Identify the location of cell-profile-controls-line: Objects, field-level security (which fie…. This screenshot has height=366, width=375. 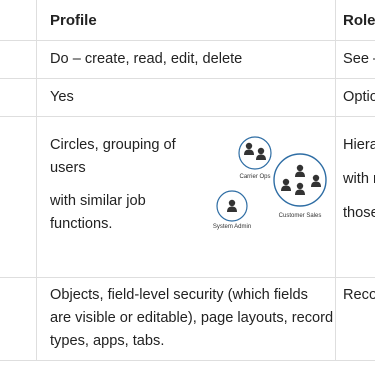
(179, 295).